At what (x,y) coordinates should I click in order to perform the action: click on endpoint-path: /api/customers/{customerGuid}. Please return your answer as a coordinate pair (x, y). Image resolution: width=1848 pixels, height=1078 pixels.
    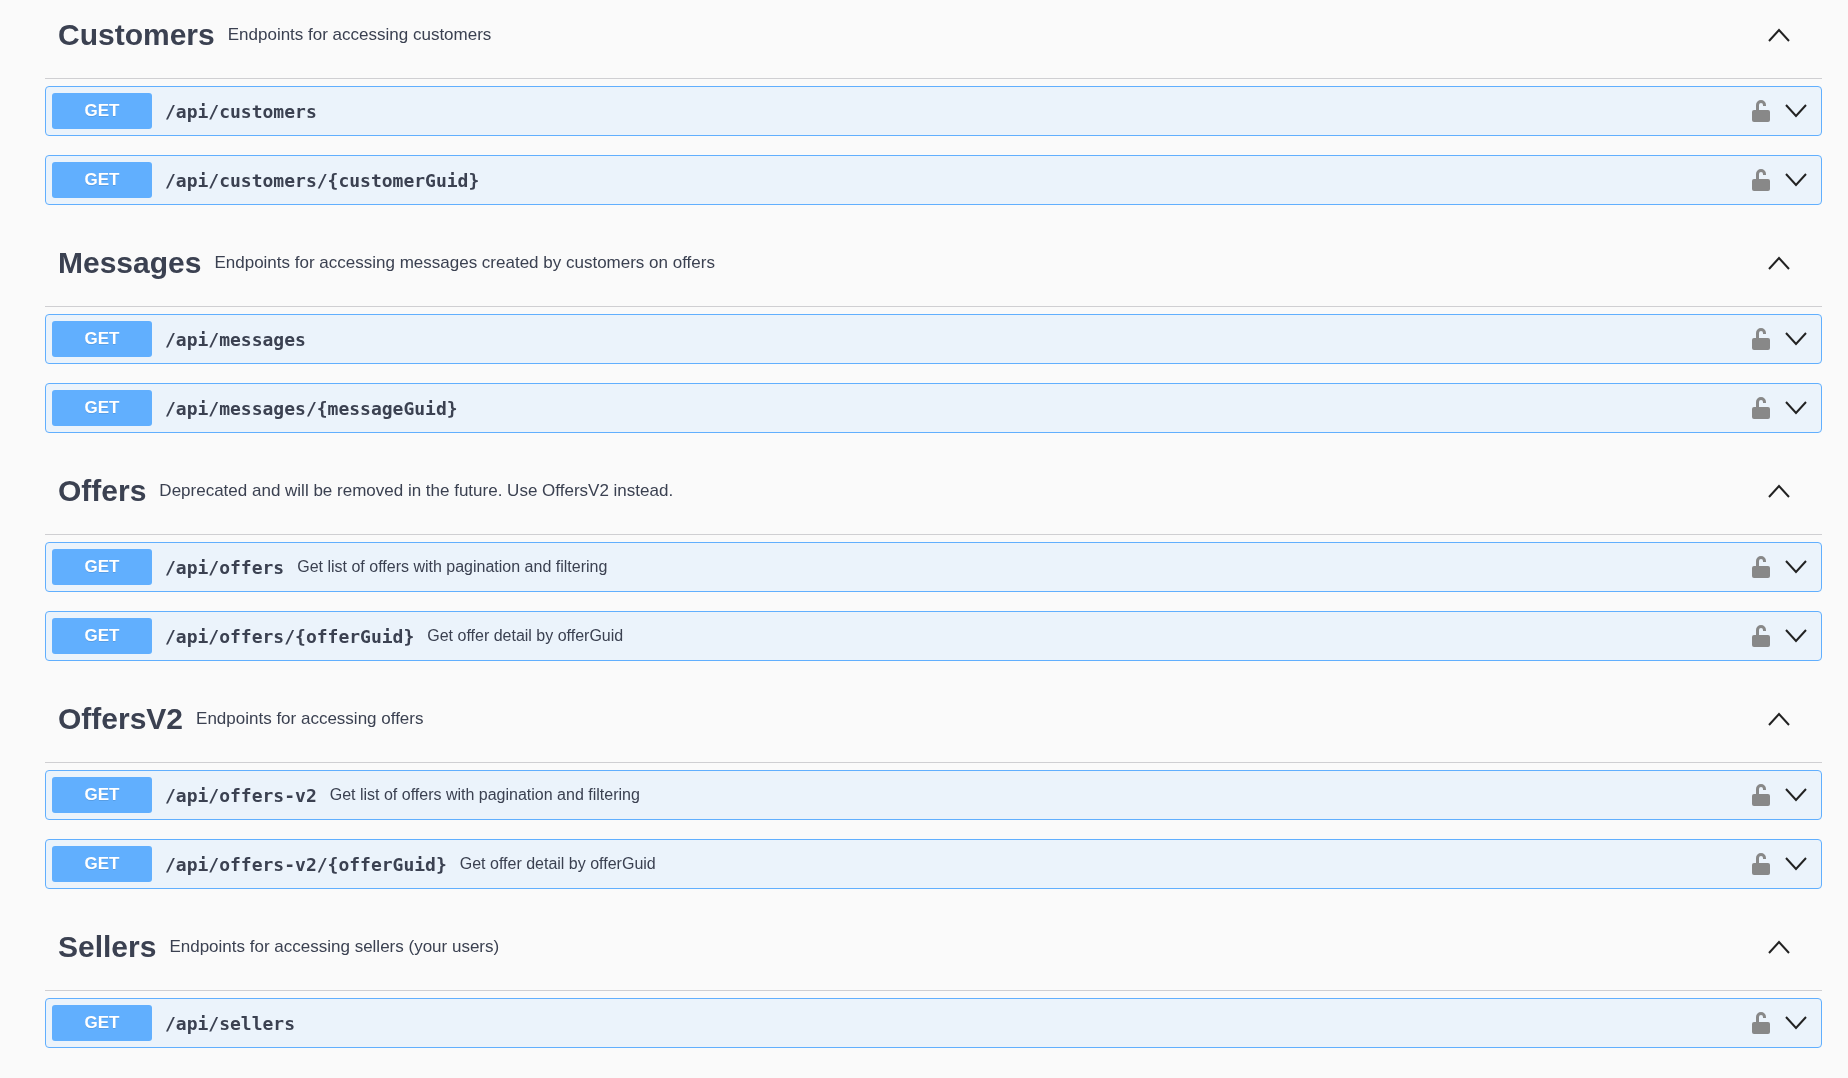
    Looking at the image, I should click on (322, 180).